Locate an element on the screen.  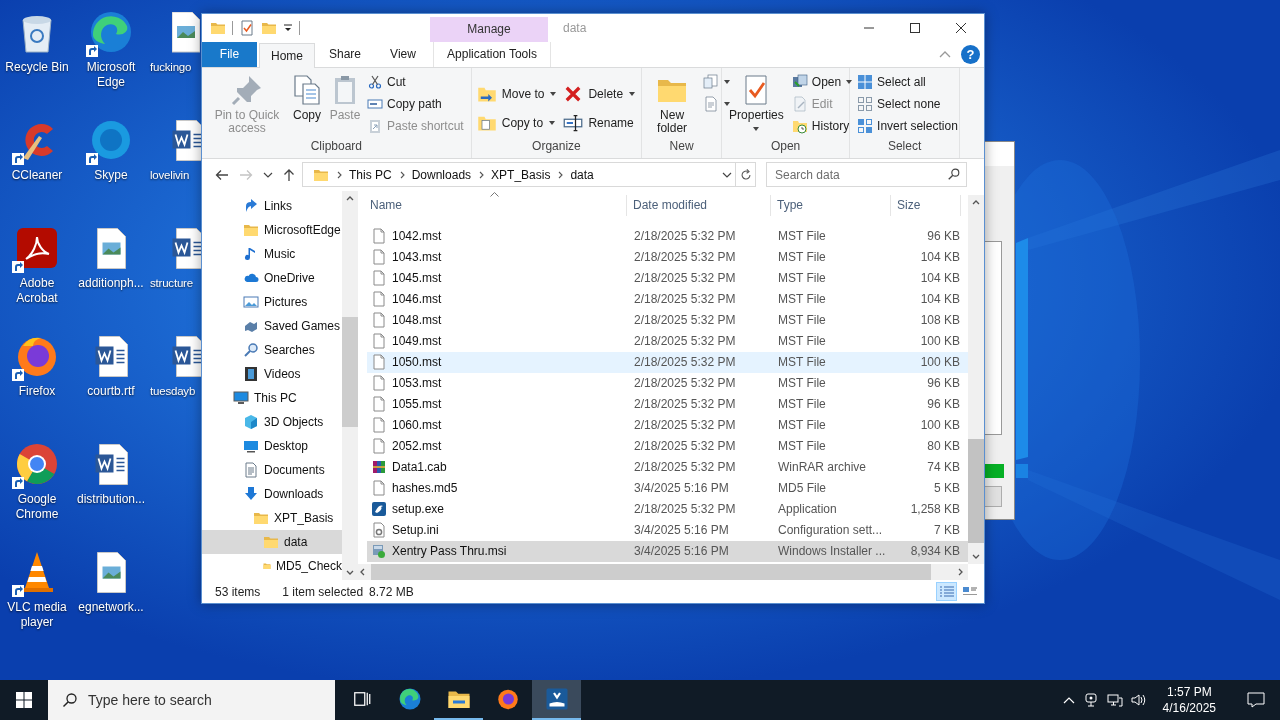
file-row: Data1.cab 2/18/2025 5:32 PM WinRAR archive 74 KB is located at coordinates (667, 467).